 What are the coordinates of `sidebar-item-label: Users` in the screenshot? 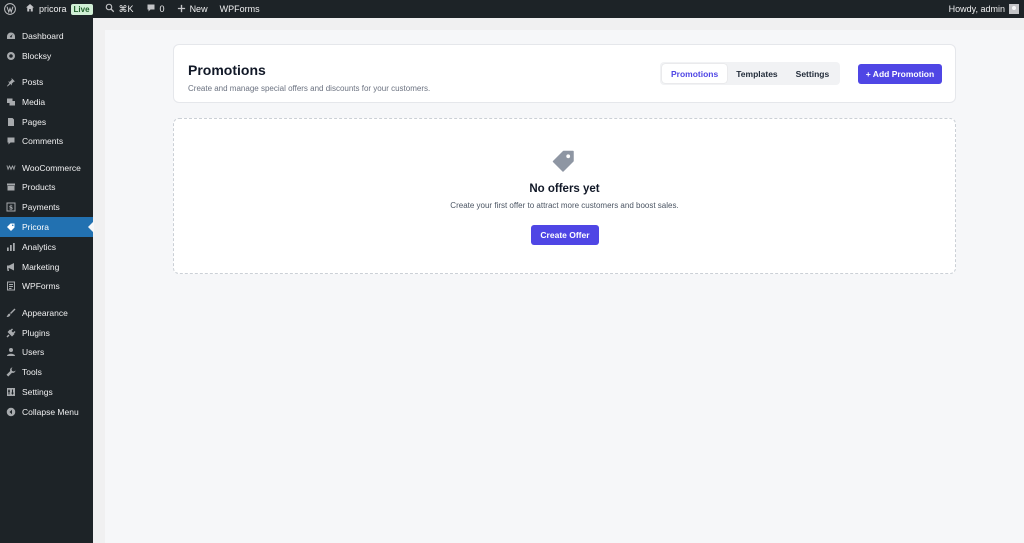 It's located at (33, 352).